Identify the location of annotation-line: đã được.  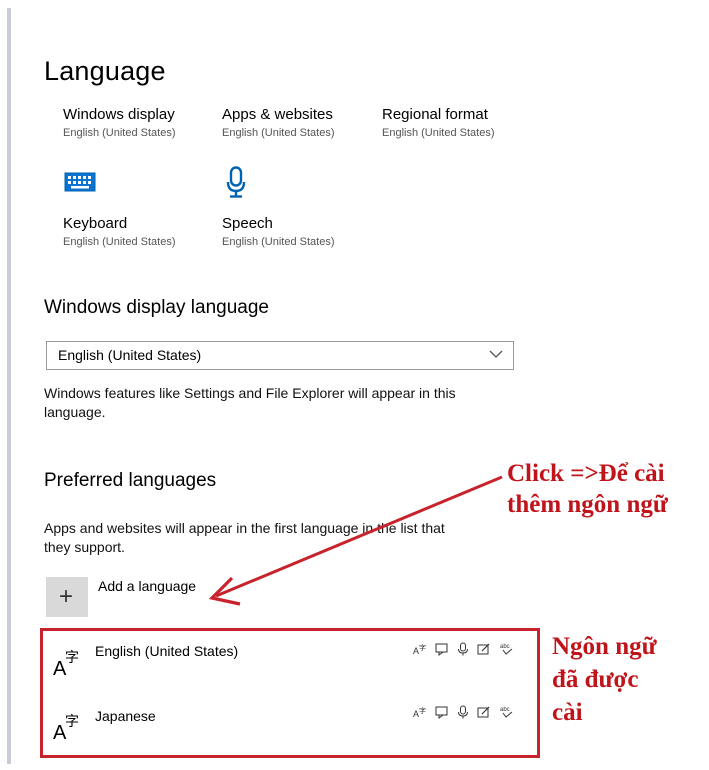
(595, 679).